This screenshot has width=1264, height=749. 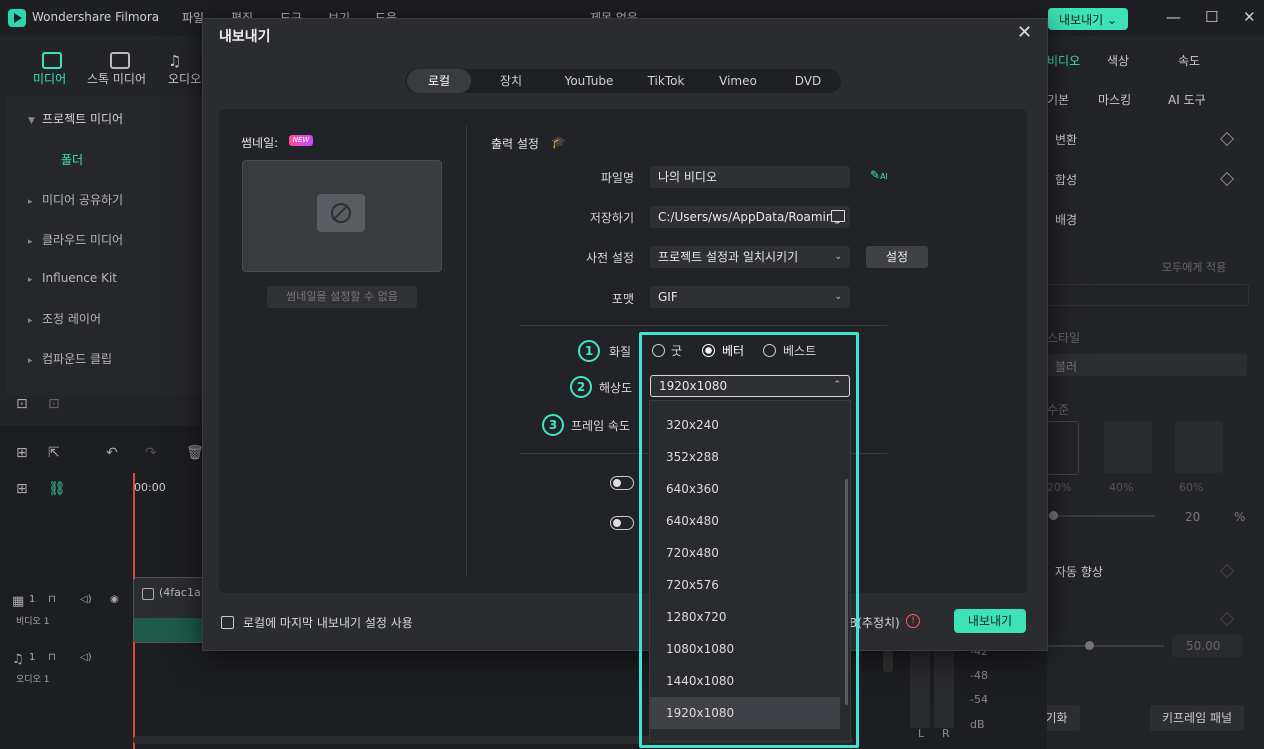 What do you see at coordinates (342, 297) in the screenshot?
I see `set-thumbnail-button: 썸네일을 설정할 수 없음` at bounding box center [342, 297].